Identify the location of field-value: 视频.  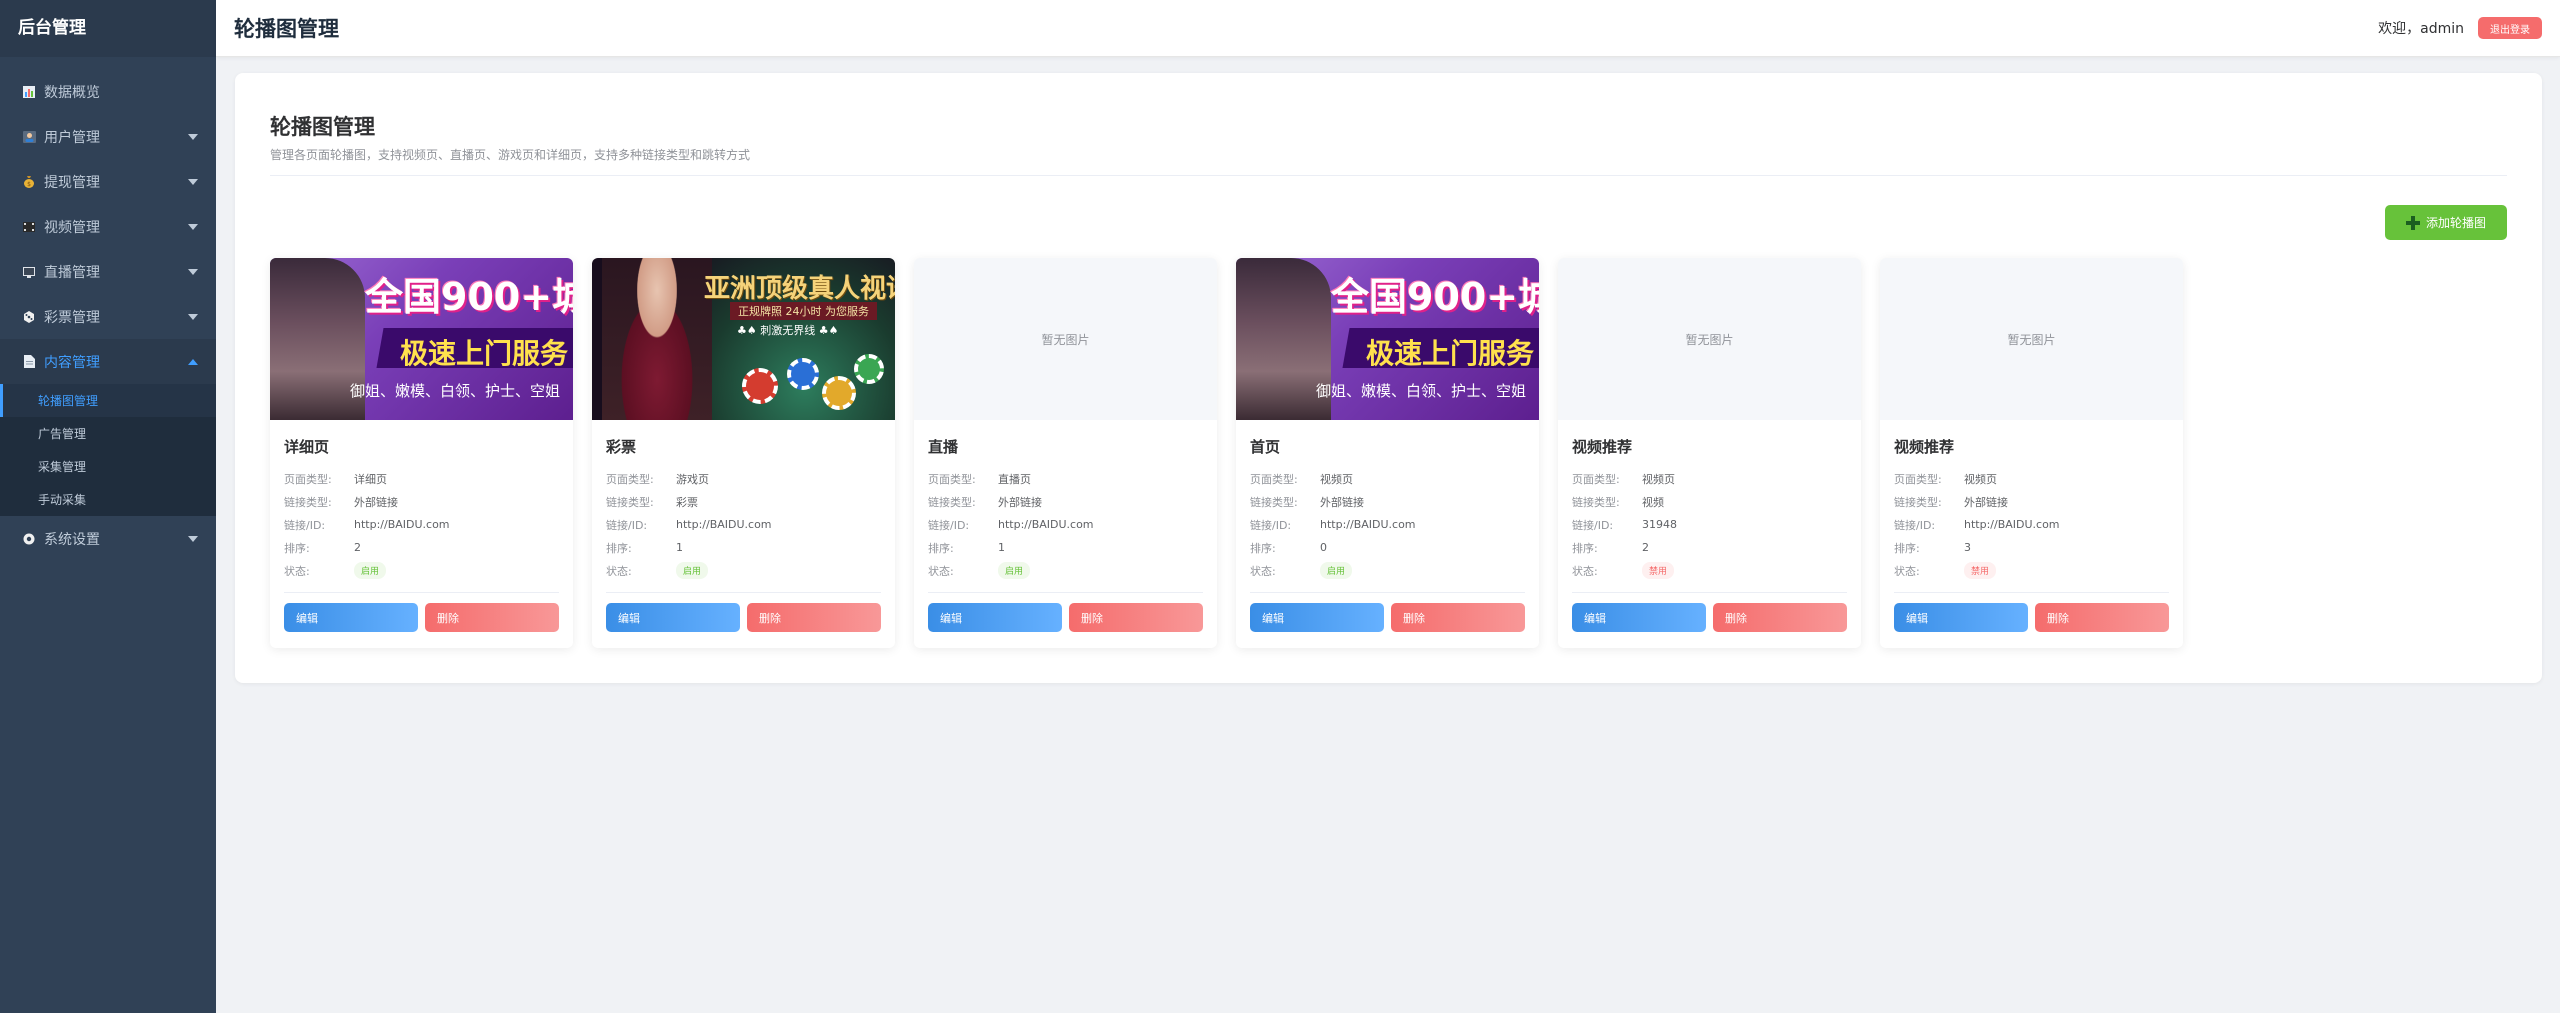
(1653, 502).